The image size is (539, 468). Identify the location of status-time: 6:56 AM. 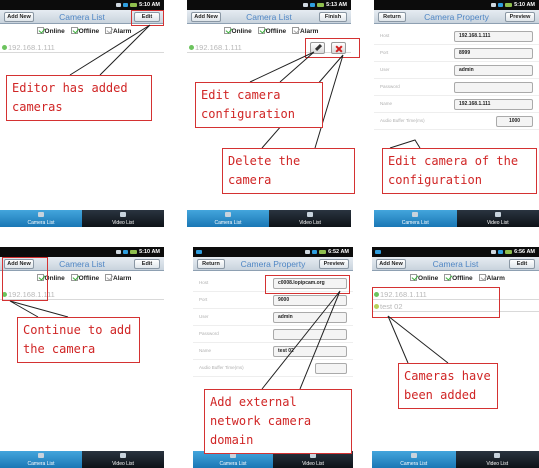
(524, 252).